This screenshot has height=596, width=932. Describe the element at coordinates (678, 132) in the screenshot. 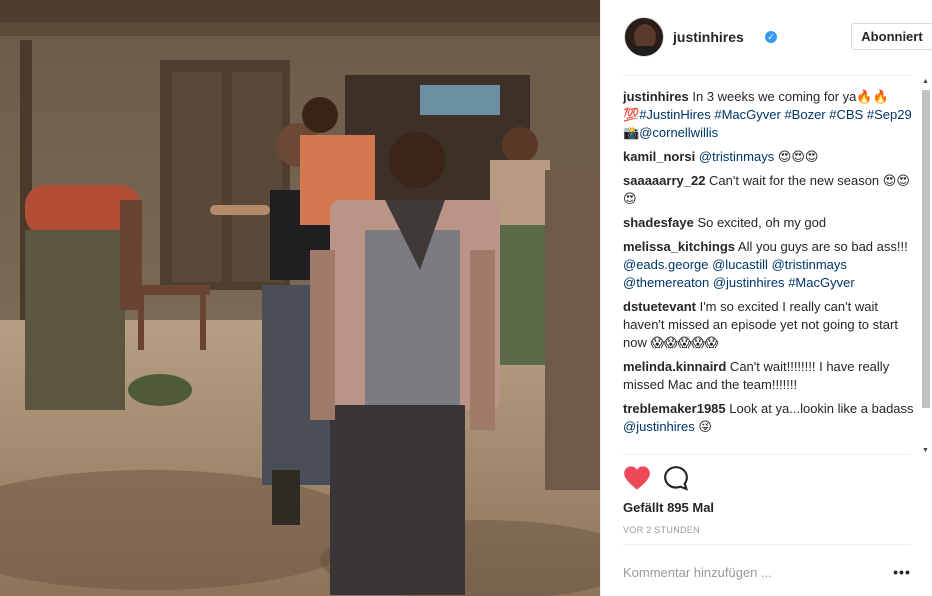

I see `comment-tag-link: @cornellwillis` at that location.